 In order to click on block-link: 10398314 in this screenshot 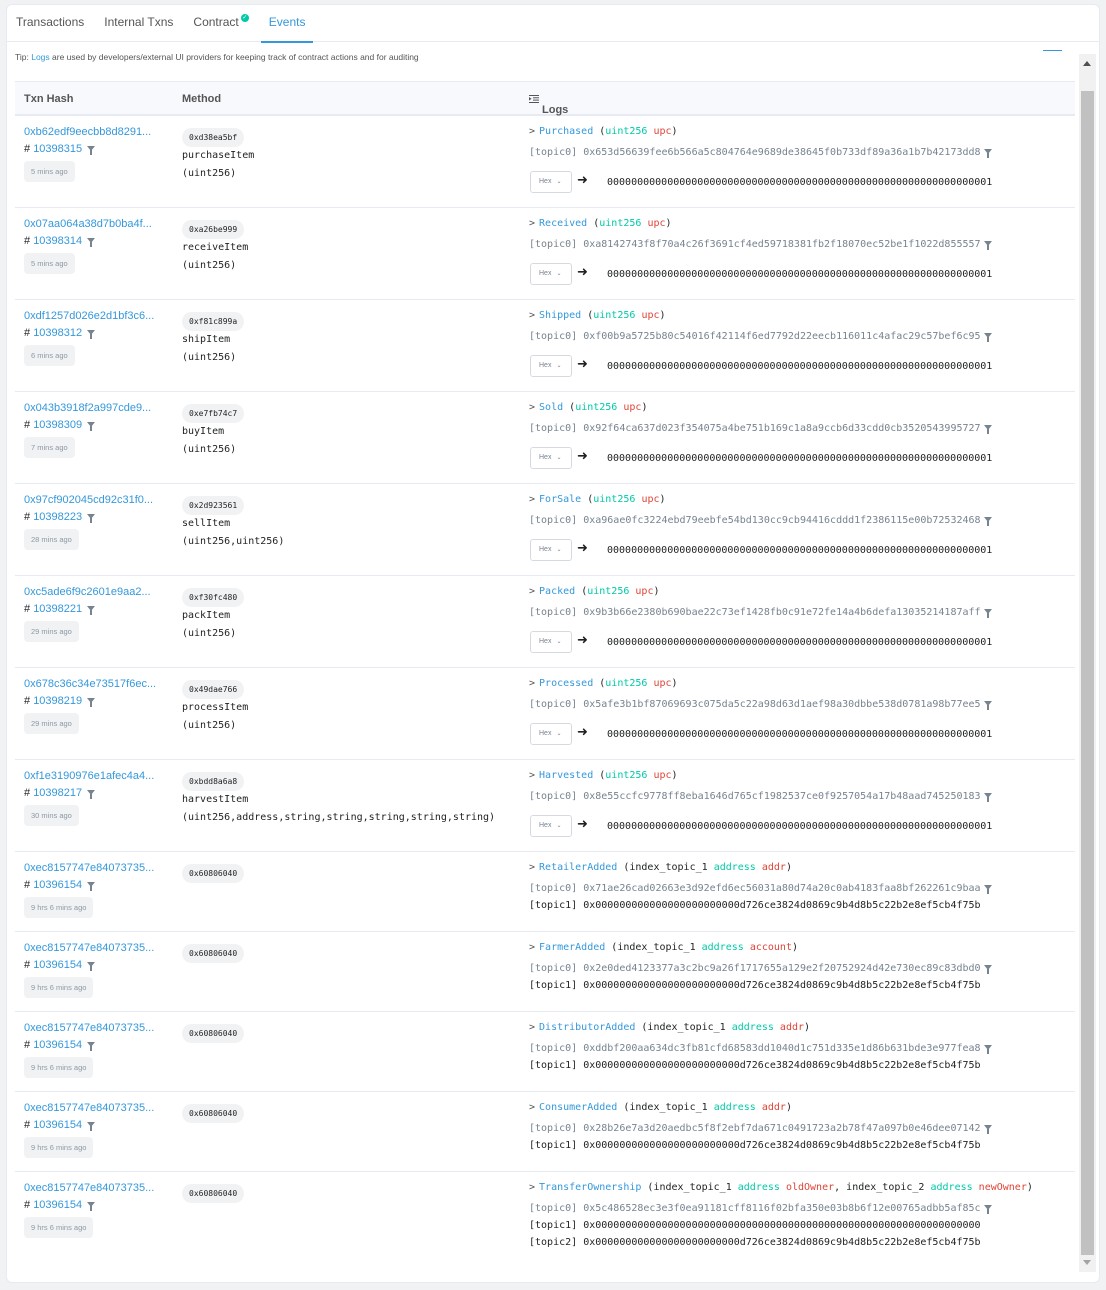, I will do `click(57, 241)`.